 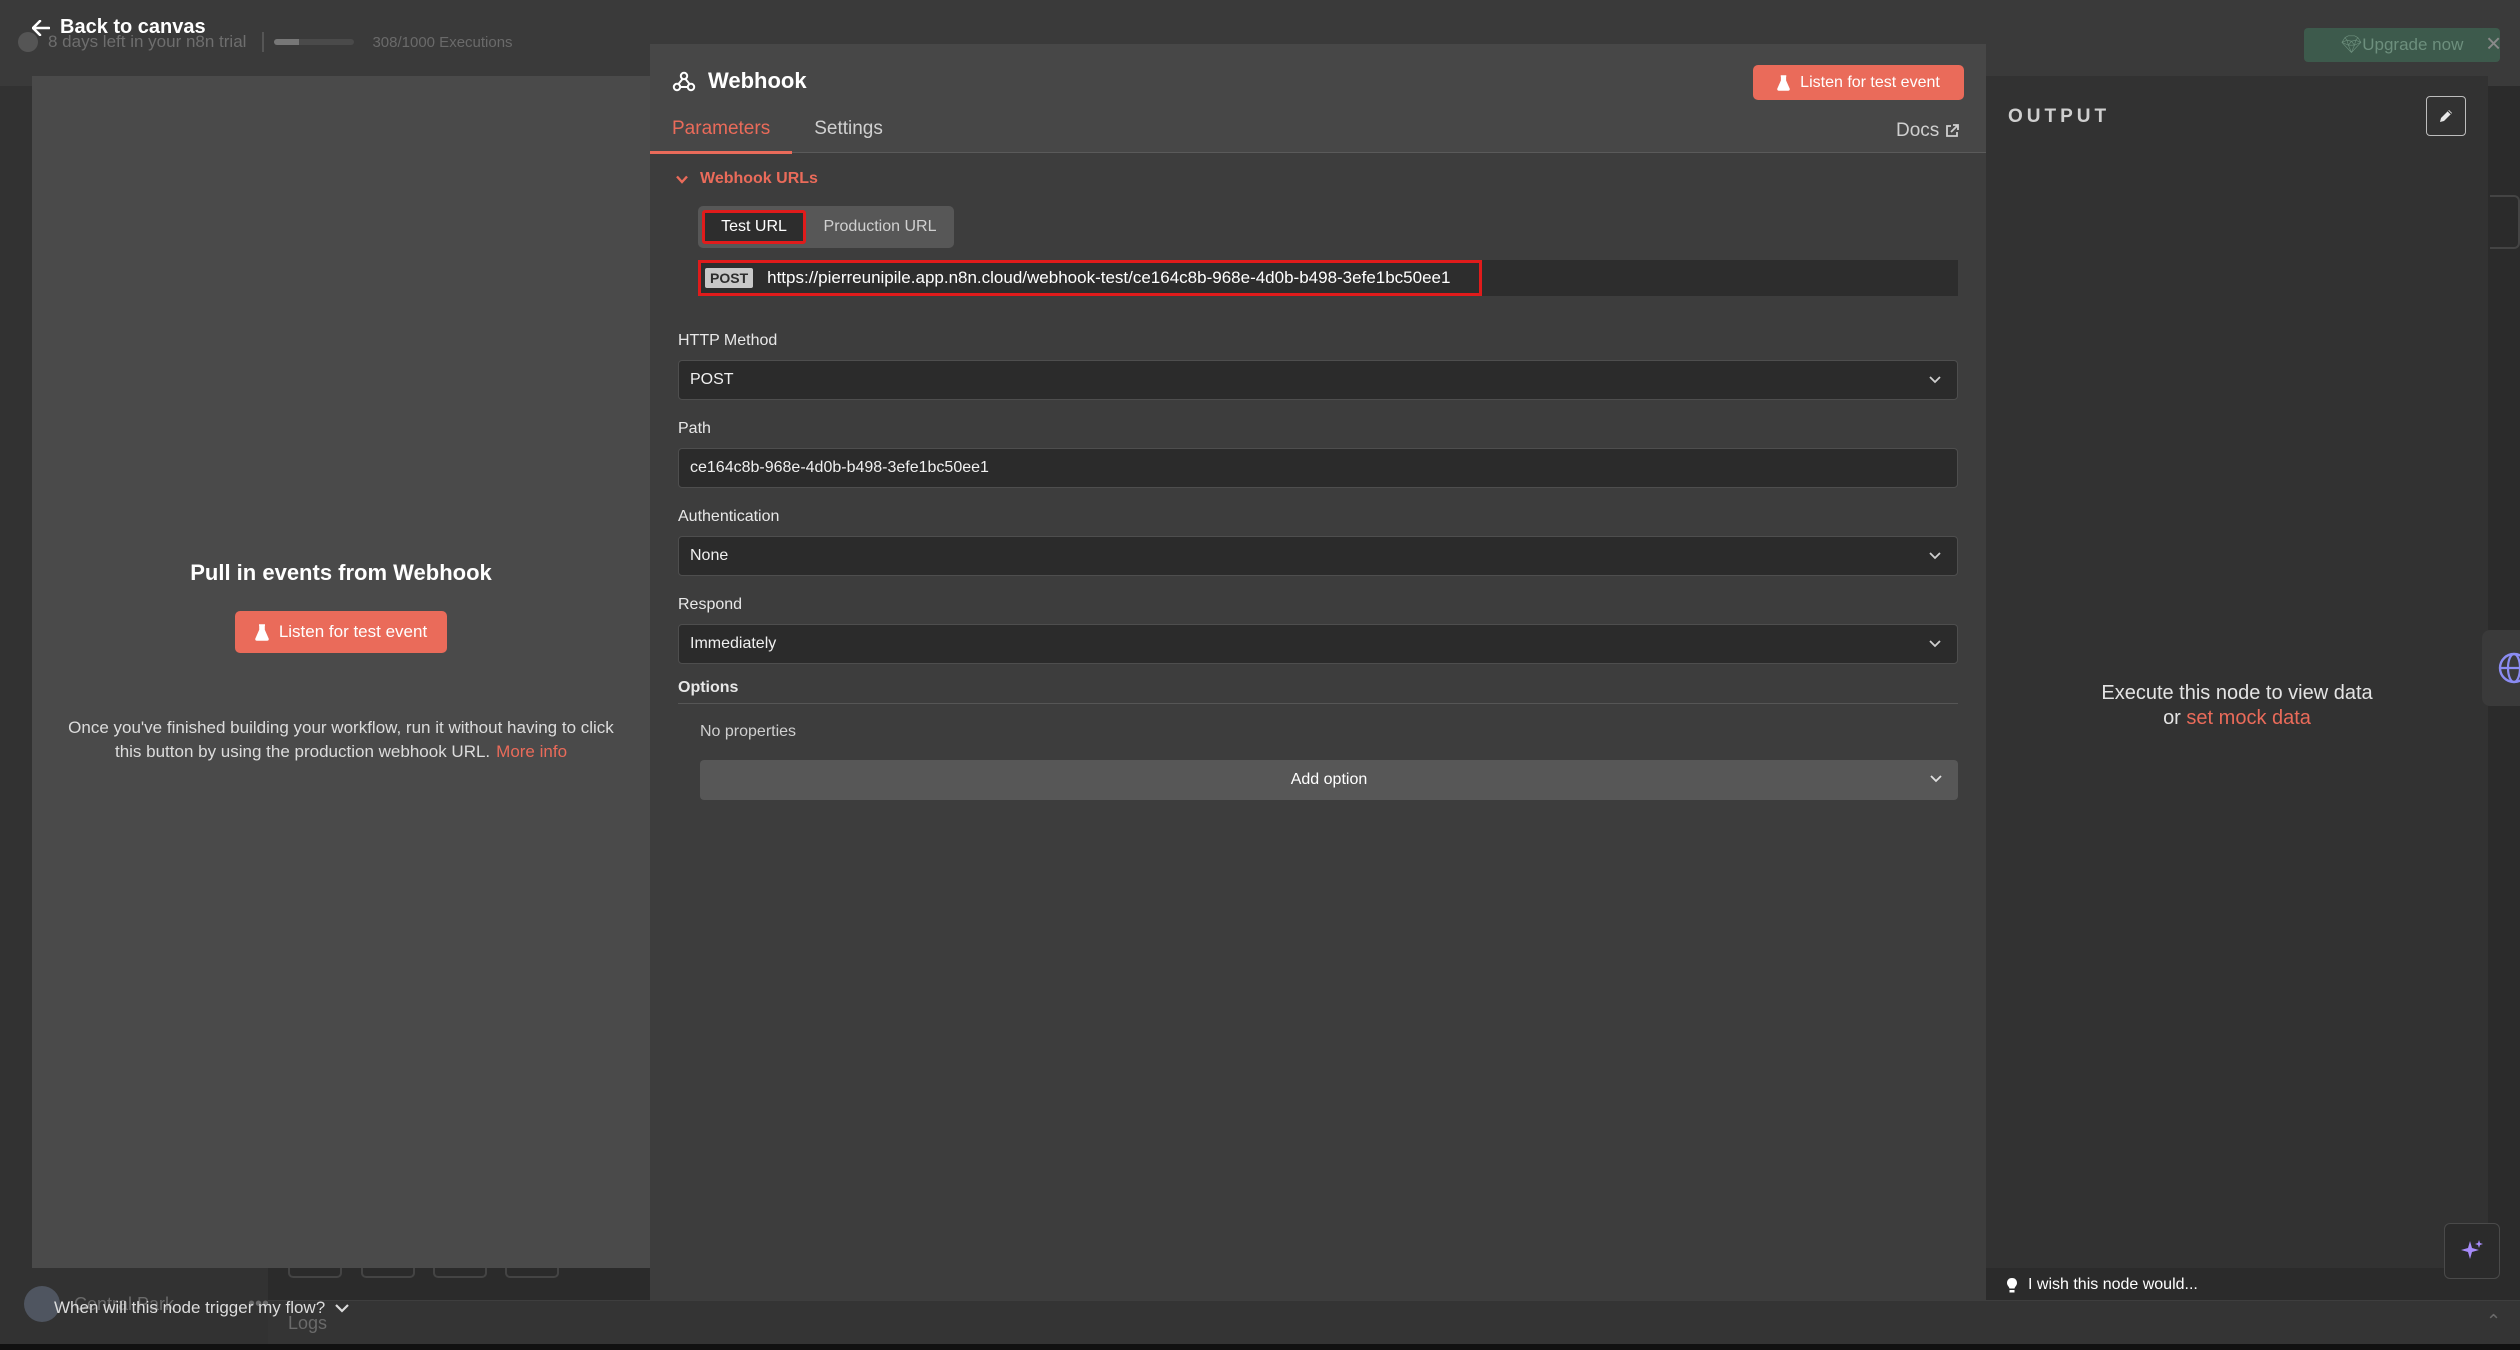 I want to click on executions-count: 308/1000 Executions, so click(x=442, y=42).